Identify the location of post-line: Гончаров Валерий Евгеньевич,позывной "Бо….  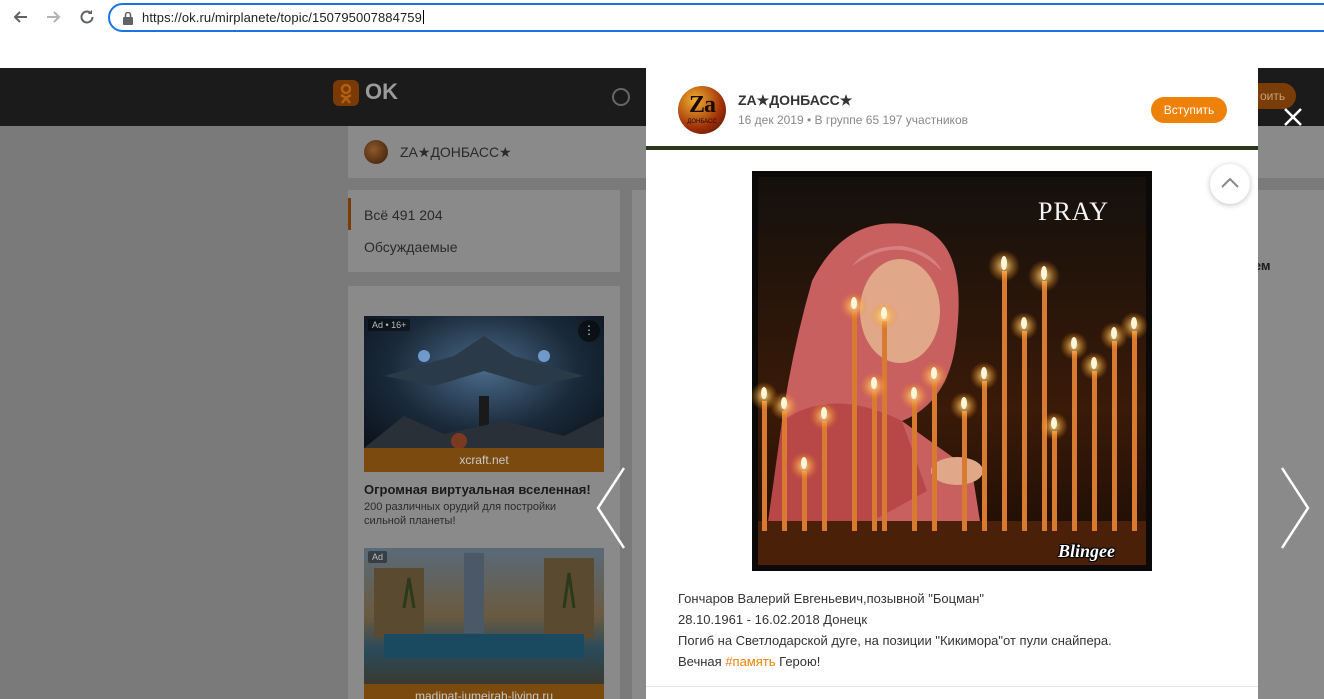
(831, 598).